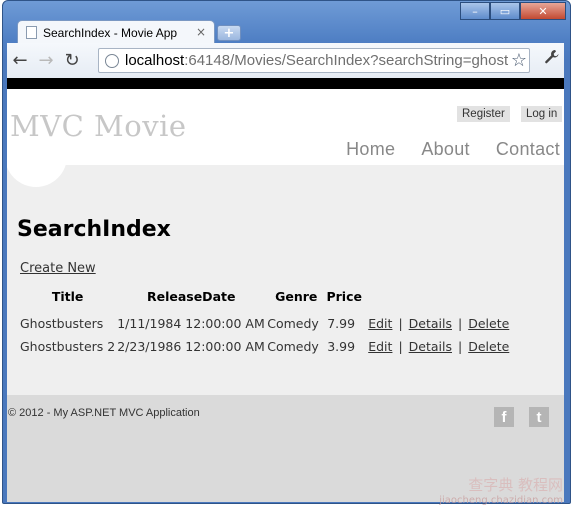  I want to click on cell-title: Ghostbusters, so click(62, 323).